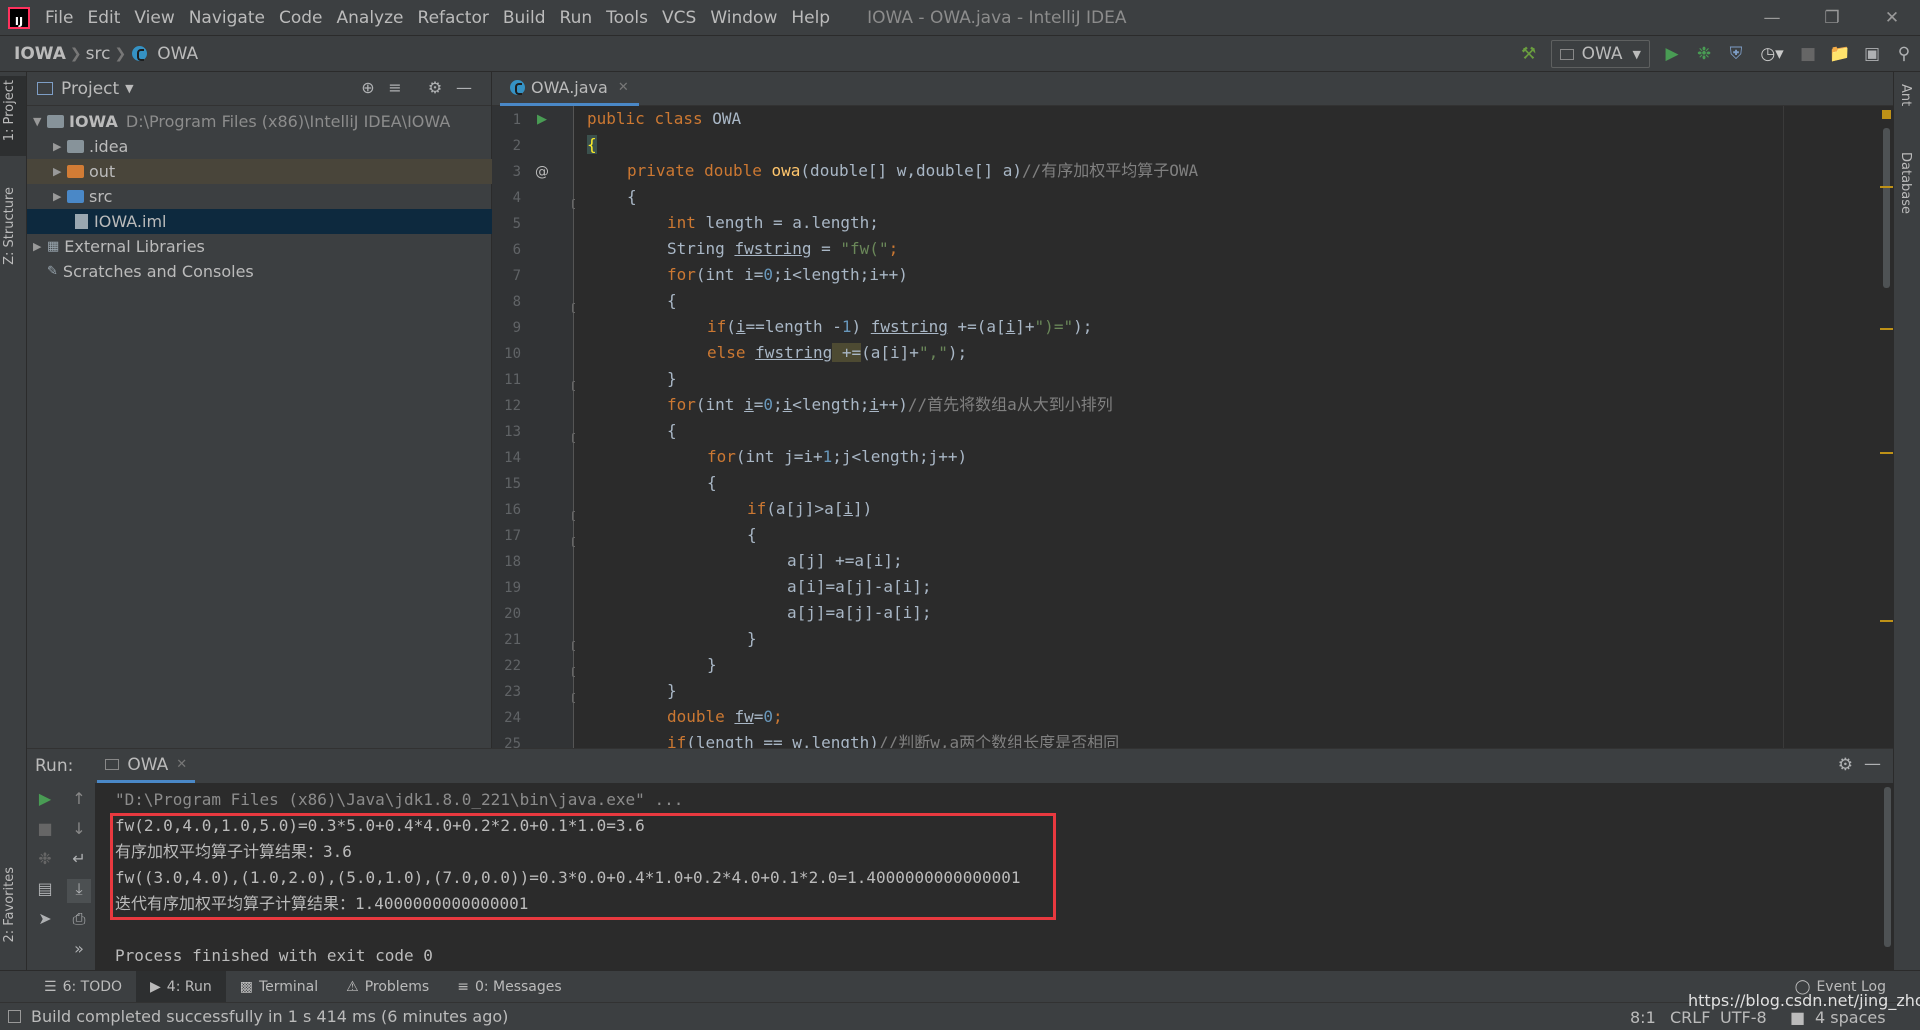 This screenshot has height=1030, width=1920. What do you see at coordinates (627, 18) in the screenshot?
I see `menu-tools: Tools` at bounding box center [627, 18].